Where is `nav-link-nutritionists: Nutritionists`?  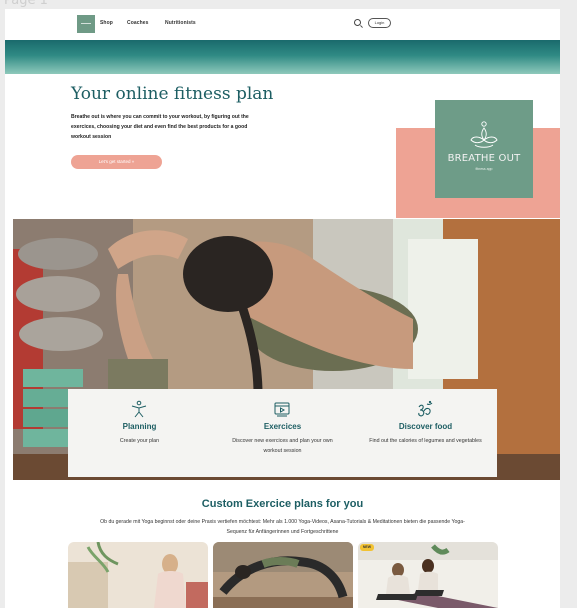 nav-link-nutritionists: Nutritionists is located at coordinates (180, 23).